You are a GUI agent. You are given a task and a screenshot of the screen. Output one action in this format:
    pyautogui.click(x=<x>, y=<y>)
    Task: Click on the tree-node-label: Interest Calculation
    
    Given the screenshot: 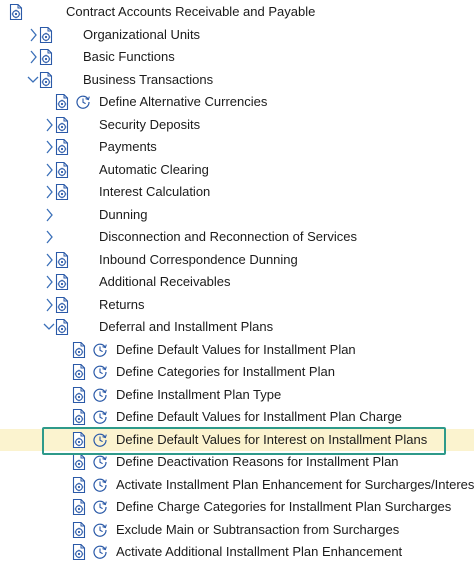 What is the action you would take?
    pyautogui.click(x=155, y=191)
    